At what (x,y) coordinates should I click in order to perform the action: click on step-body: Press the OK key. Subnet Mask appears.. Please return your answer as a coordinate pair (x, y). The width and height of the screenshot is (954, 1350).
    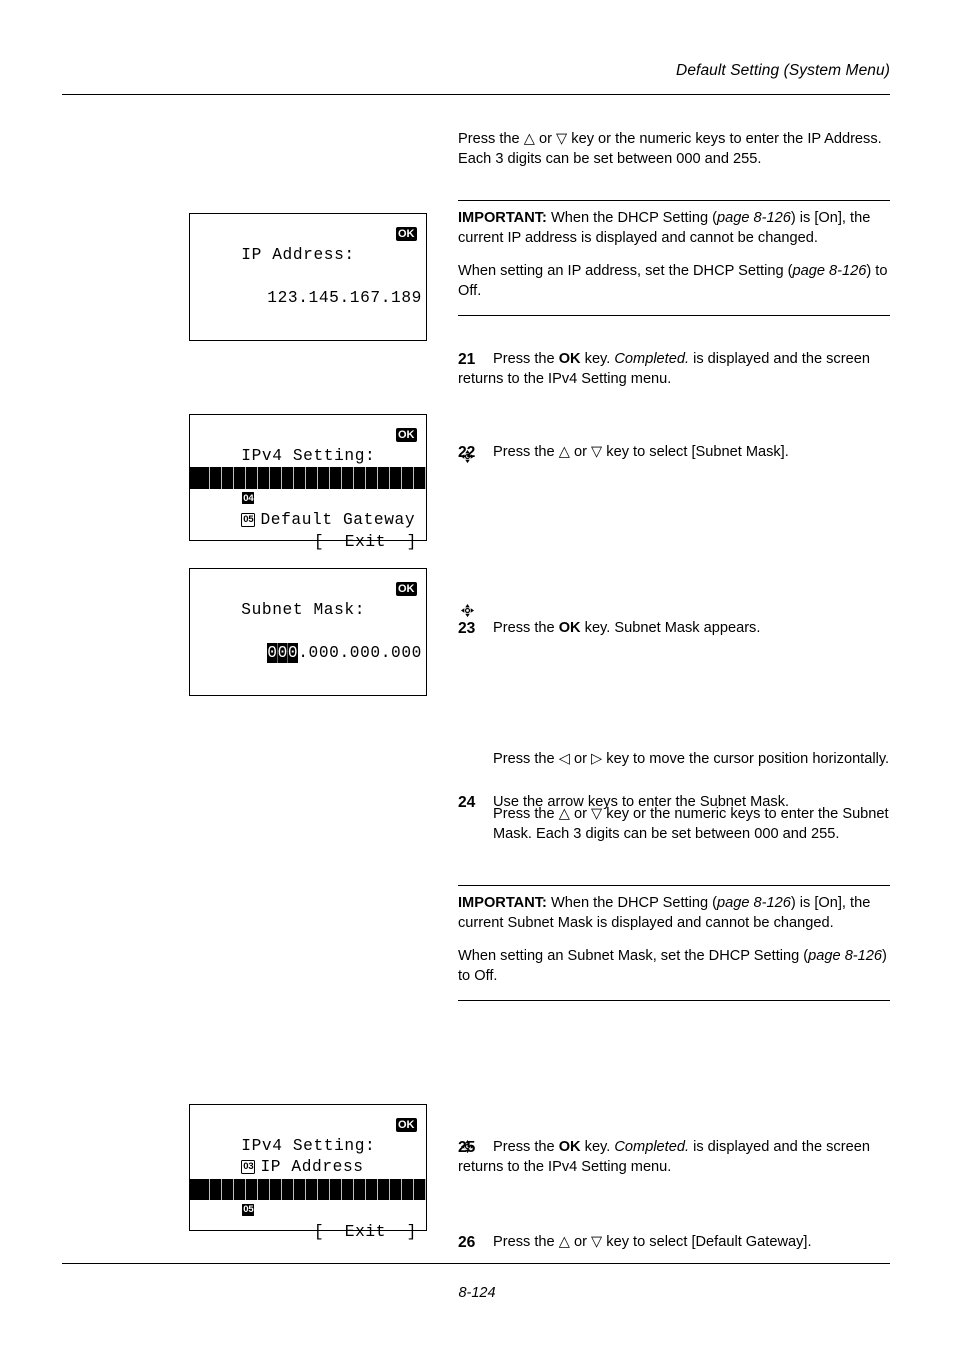
    Looking at the image, I should click on (626, 628).